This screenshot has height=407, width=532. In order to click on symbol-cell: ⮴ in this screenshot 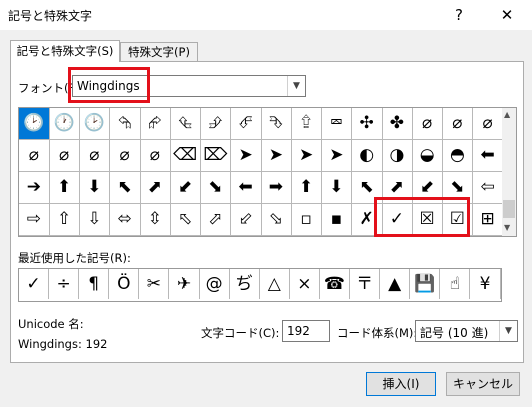, I will do `click(185, 124)`.